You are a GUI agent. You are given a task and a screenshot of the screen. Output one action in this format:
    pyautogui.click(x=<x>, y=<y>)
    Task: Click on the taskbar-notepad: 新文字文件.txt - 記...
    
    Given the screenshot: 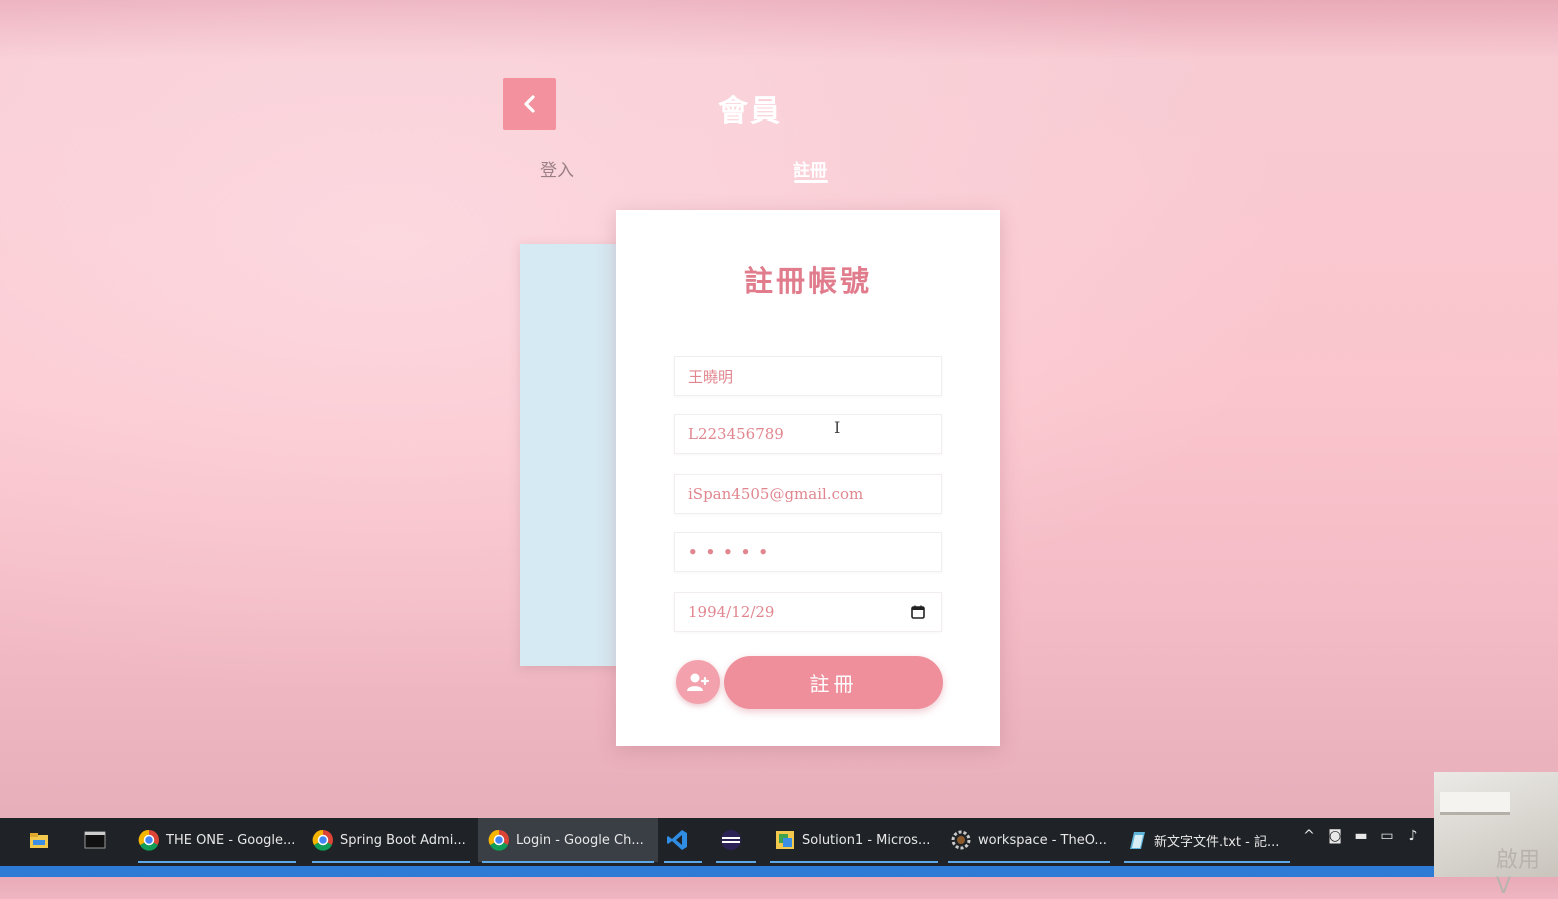 What is the action you would take?
    pyautogui.click(x=1207, y=840)
    